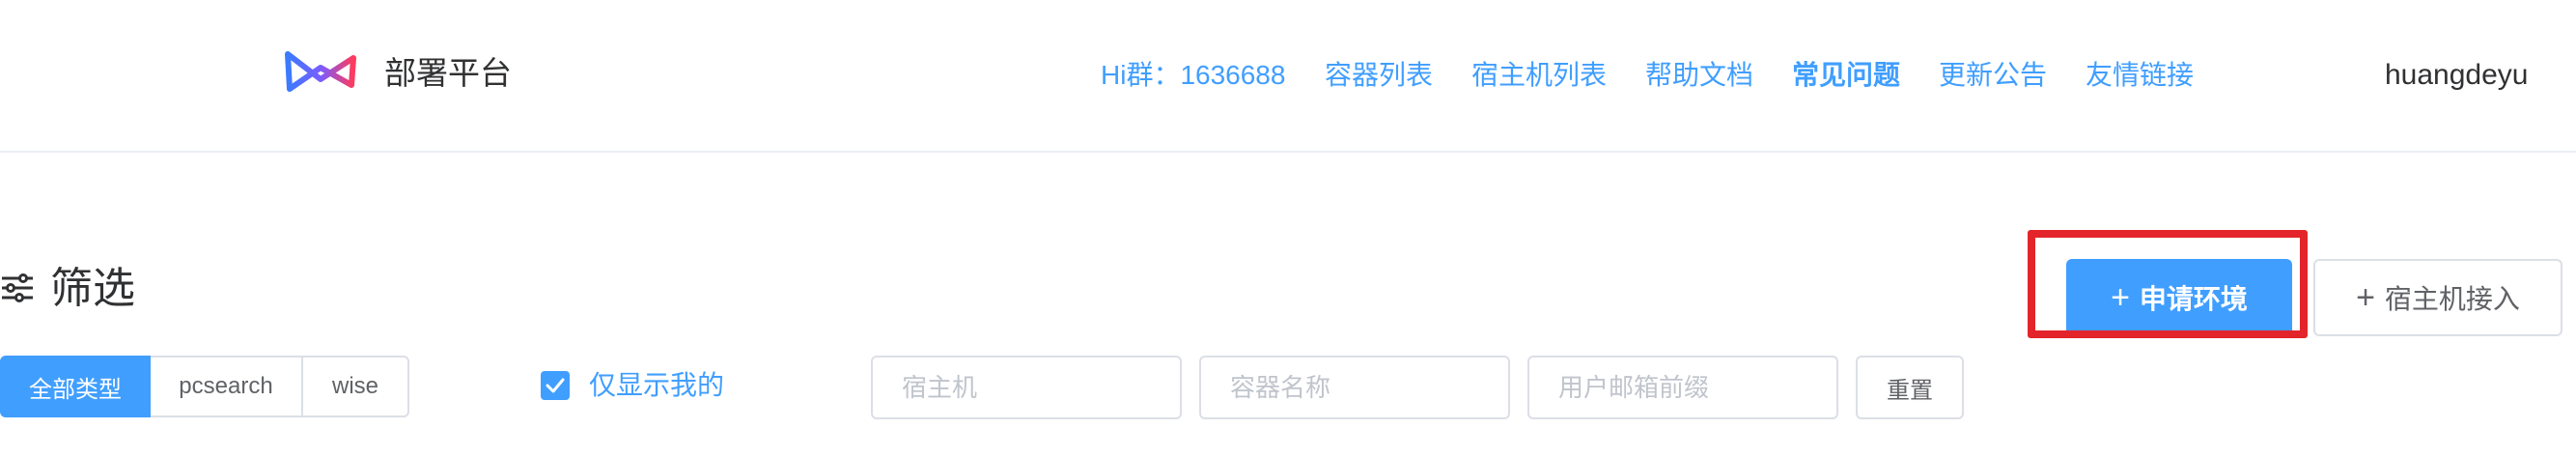 The image size is (2576, 458). I want to click on user-menu: huangdeyu, so click(2457, 75).